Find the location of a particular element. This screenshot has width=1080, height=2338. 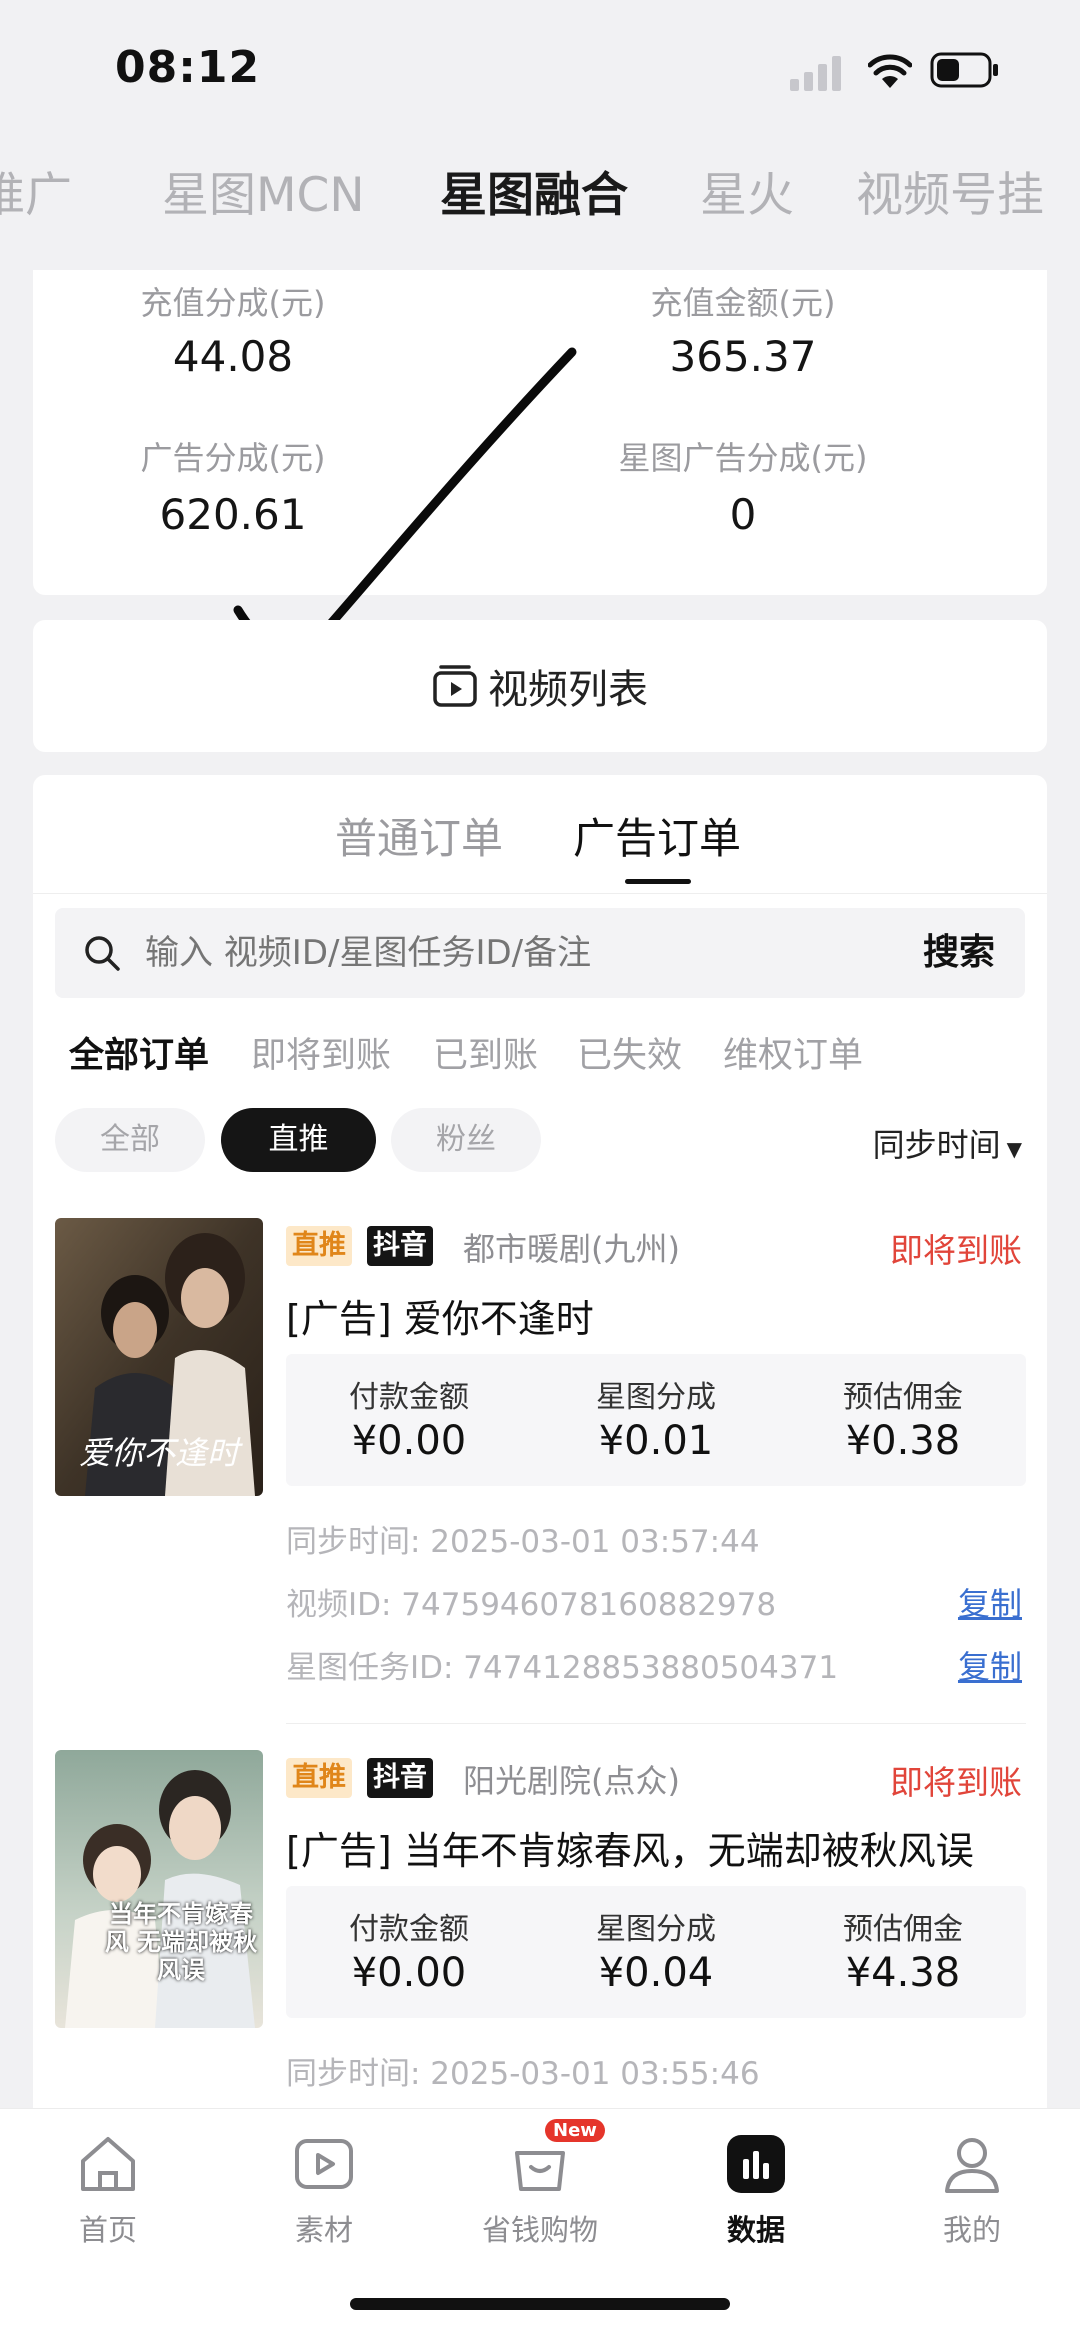

signal-icon is located at coordinates (819, 73).